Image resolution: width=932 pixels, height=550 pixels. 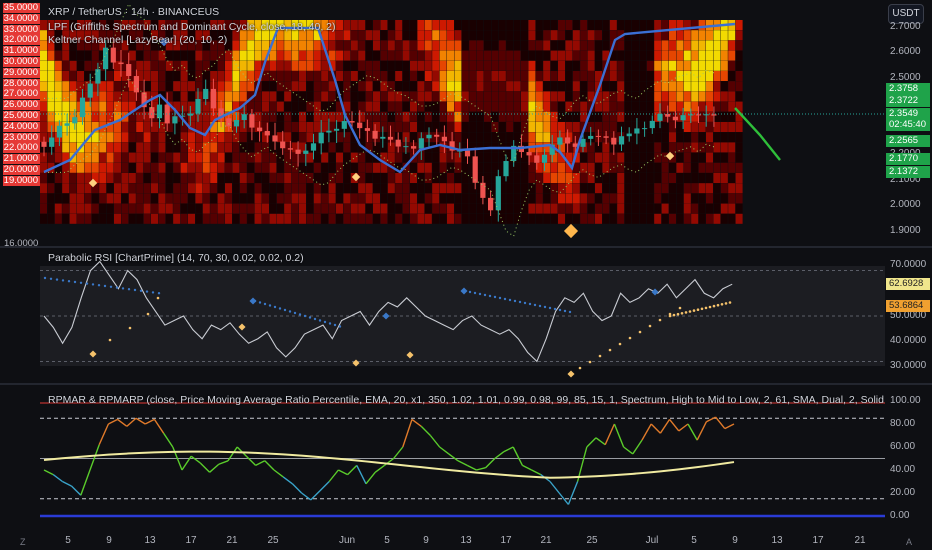 What do you see at coordinates (109, 540) in the screenshot?
I see `time-tick: 9` at bounding box center [109, 540].